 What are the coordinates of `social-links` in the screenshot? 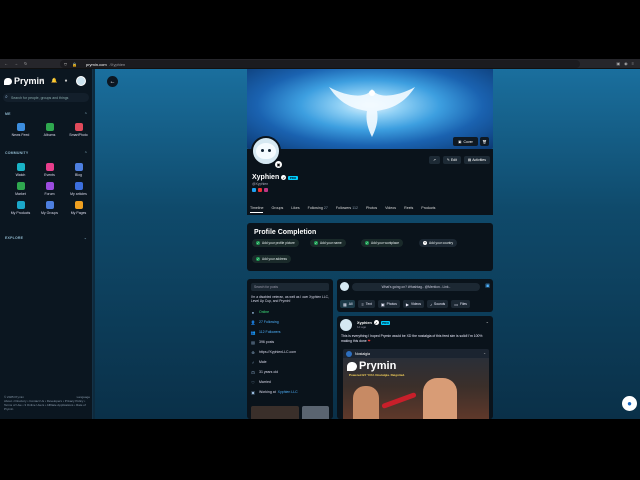 It's located at (260, 190).